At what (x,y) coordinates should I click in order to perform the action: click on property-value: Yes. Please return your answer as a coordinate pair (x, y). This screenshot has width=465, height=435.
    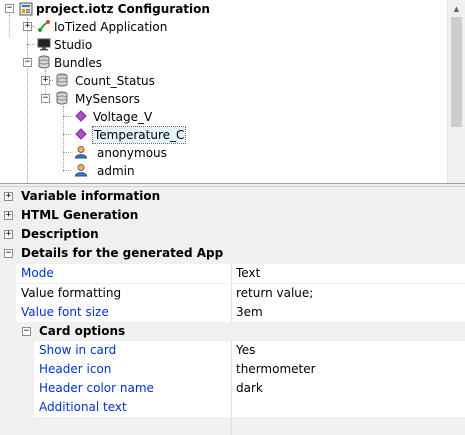
    Looking at the image, I should click on (245, 350).